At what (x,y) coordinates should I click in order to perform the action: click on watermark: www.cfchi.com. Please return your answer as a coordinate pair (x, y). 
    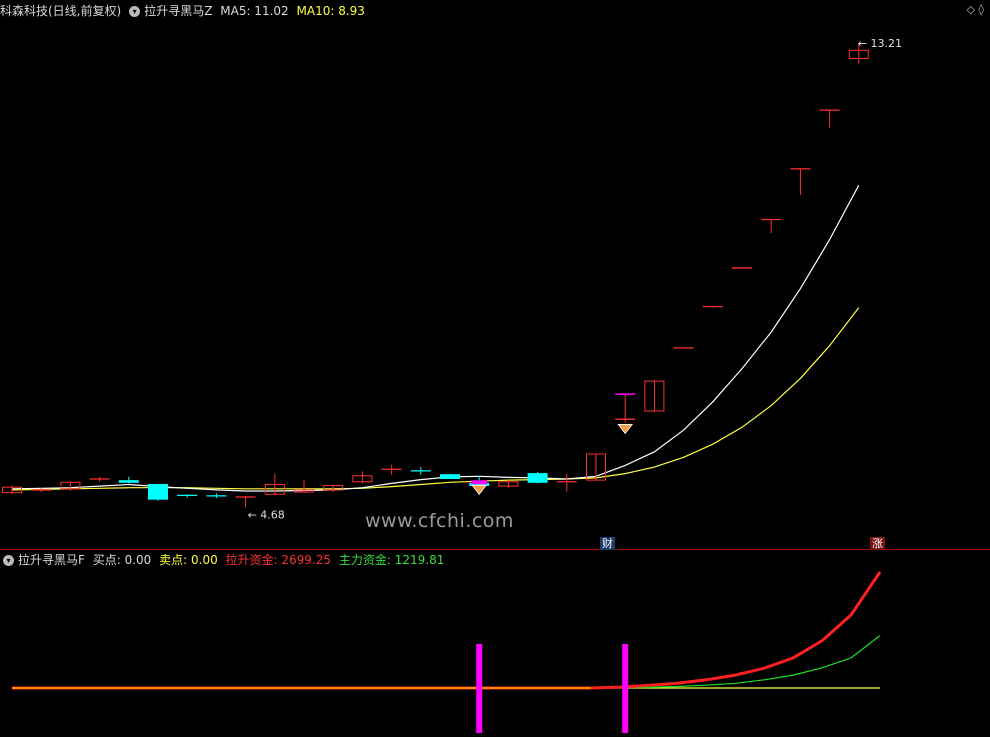
    Looking at the image, I should click on (439, 521).